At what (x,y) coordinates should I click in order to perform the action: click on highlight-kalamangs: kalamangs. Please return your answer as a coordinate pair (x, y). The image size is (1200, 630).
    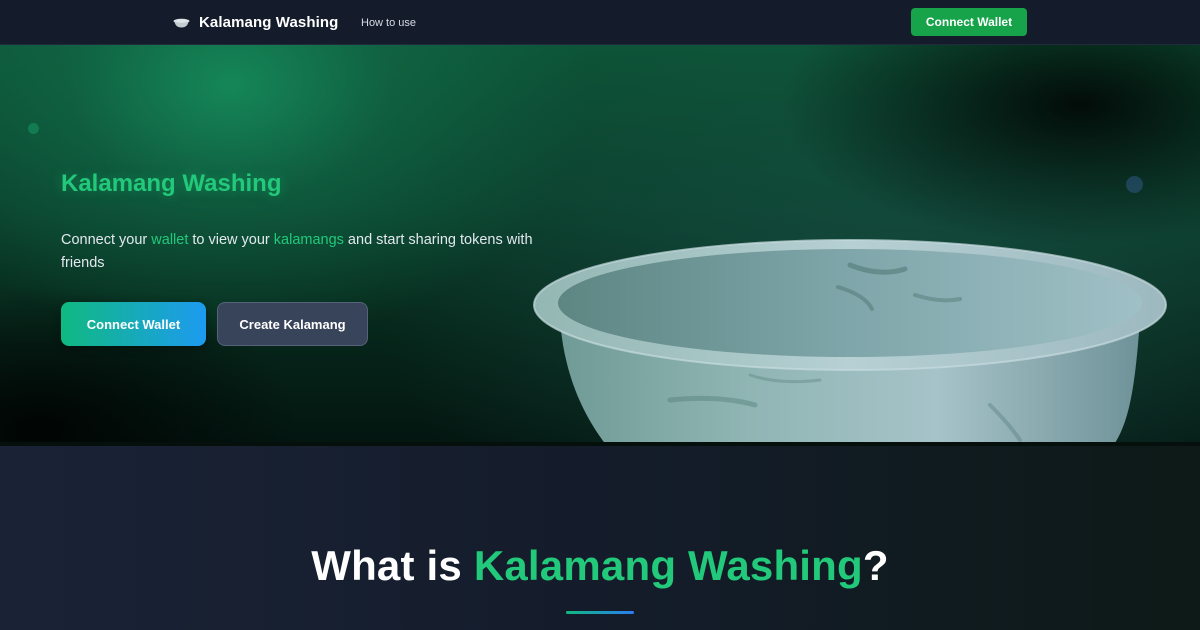
    Looking at the image, I should click on (308, 240).